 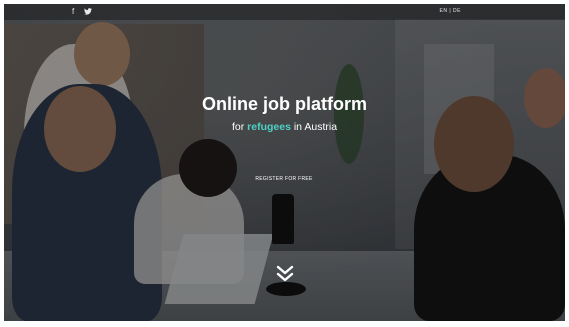 I want to click on subtitle-suffix: in Austria, so click(x=315, y=127).